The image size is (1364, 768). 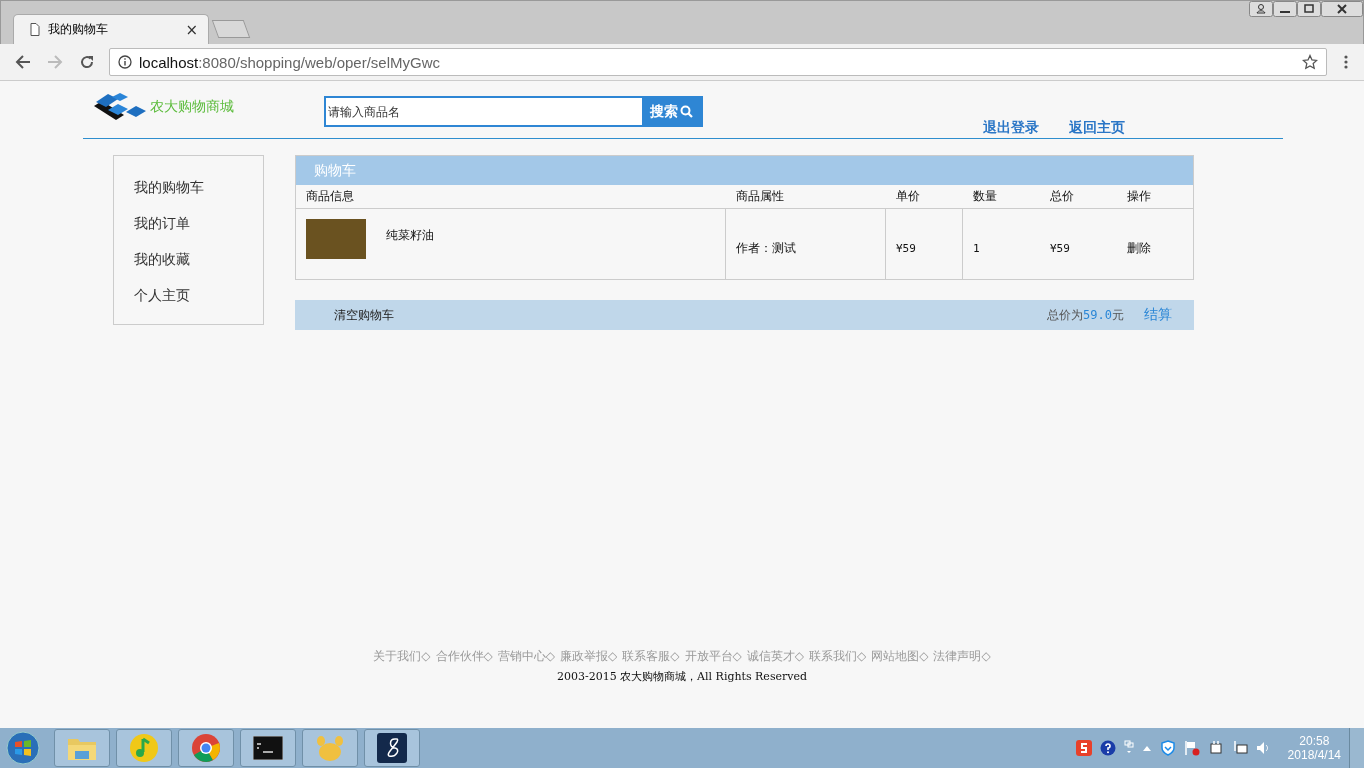 I want to click on search-button: 搜索, so click(x=672, y=111).